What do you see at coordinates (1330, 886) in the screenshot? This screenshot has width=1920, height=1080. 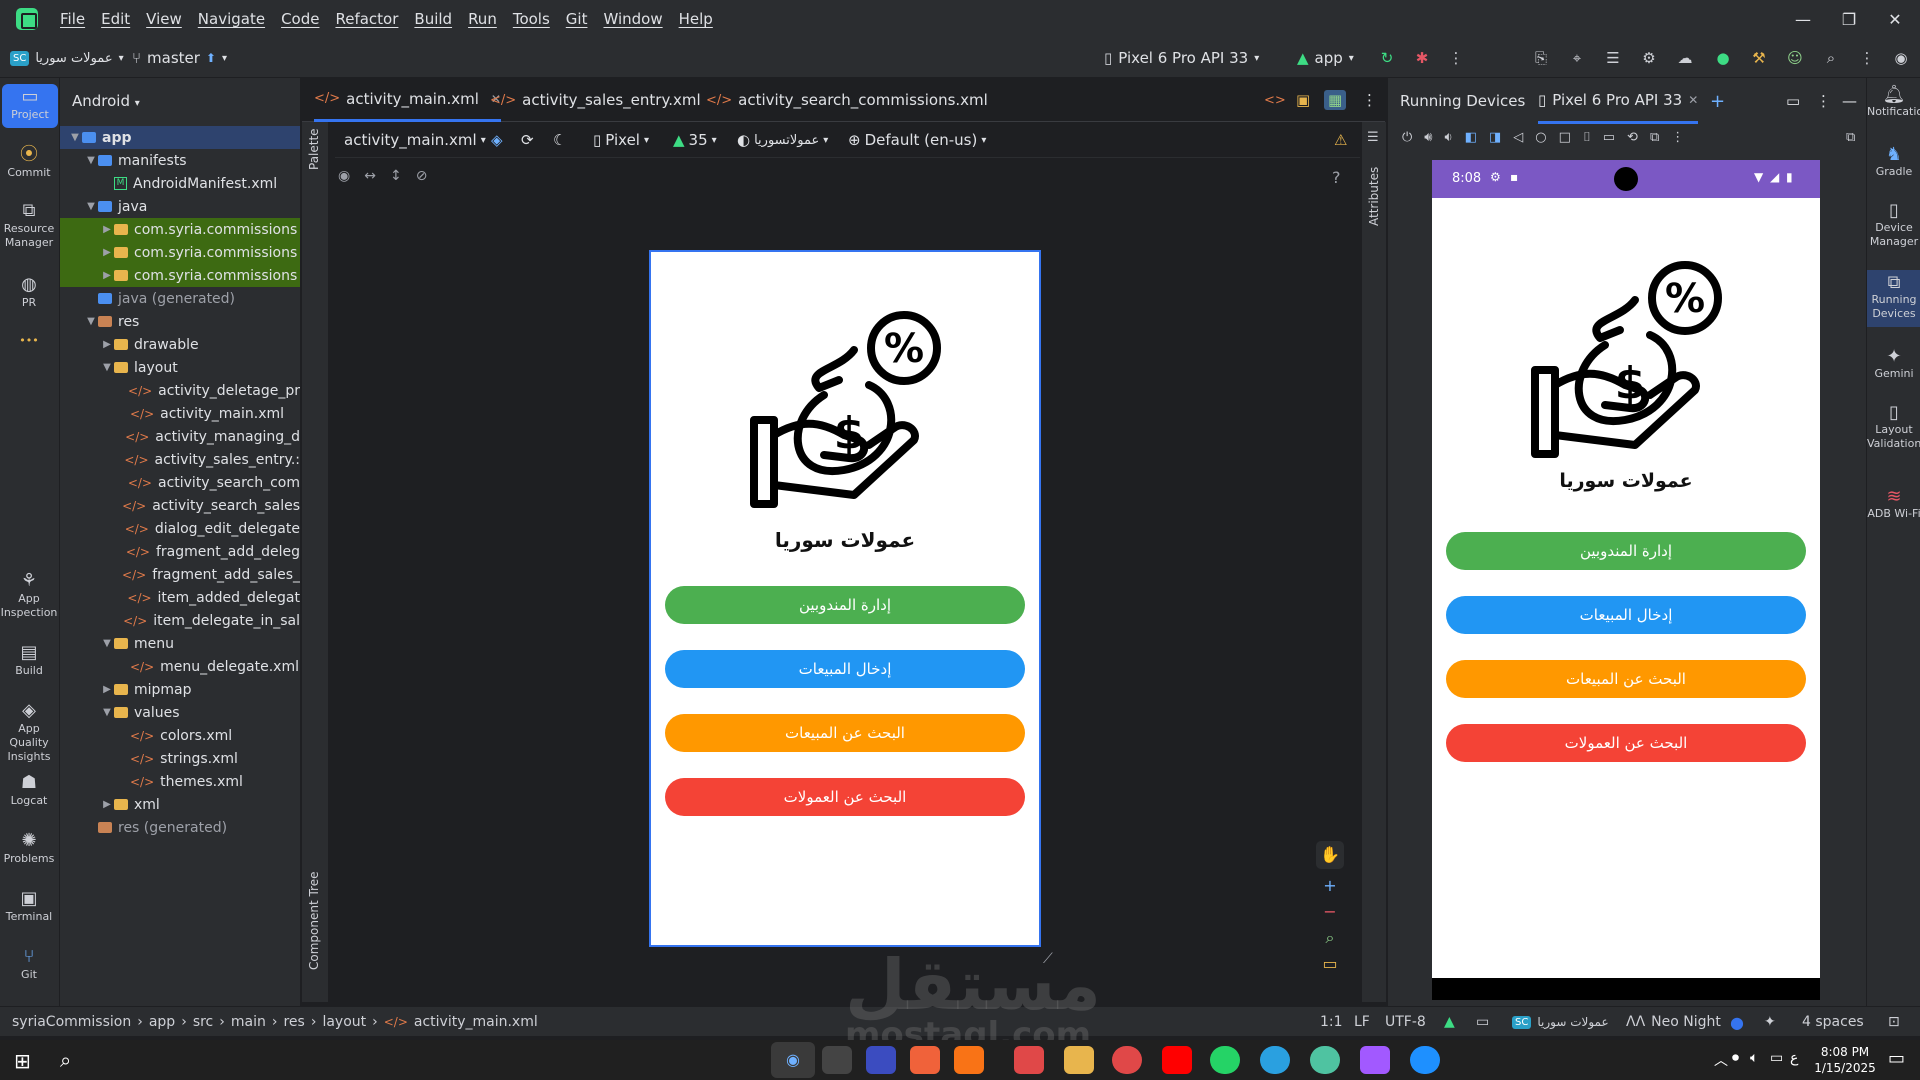 I see `zoom-in-icon: +` at bounding box center [1330, 886].